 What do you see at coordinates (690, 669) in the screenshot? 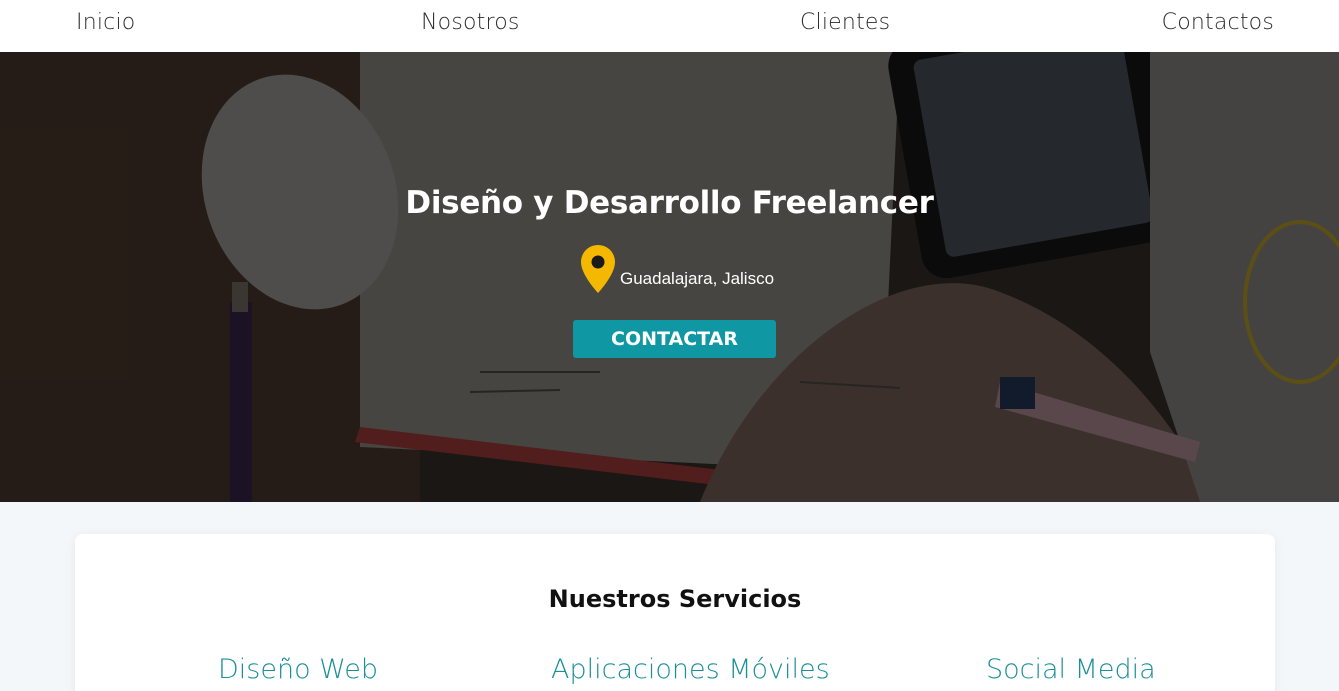
I see `service-aplicaciones-moviles: Aplicaciones Móviles` at bounding box center [690, 669].